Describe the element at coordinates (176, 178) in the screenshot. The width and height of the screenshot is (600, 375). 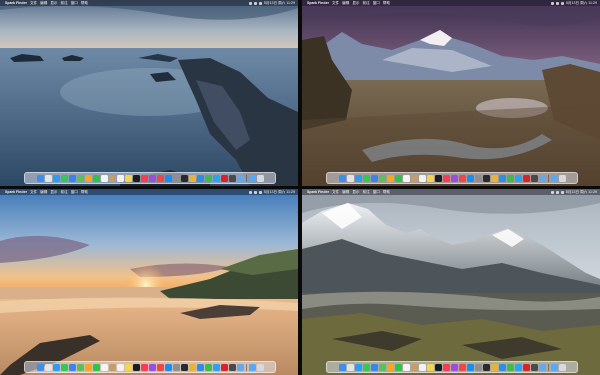
I see `settings-icon` at that location.